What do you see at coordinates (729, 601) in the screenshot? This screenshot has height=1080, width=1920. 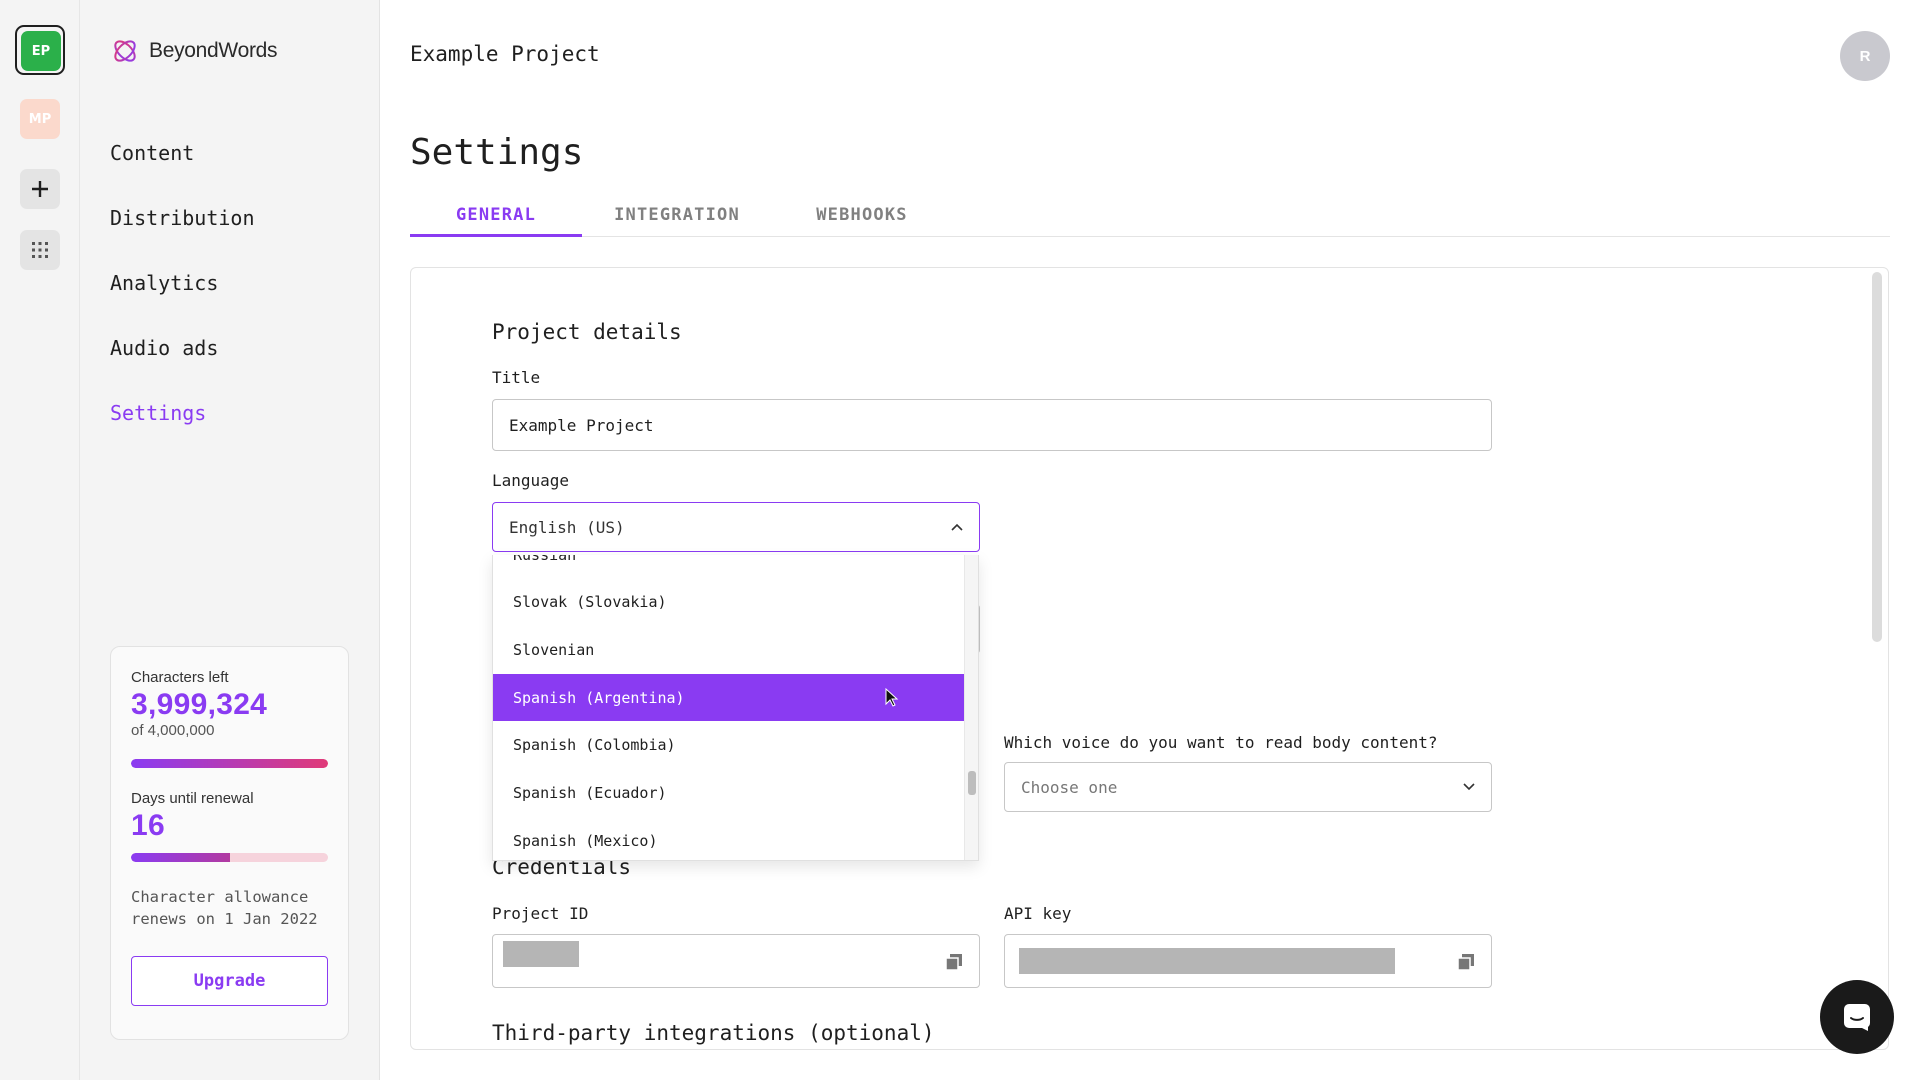 I see `language-option: Slovak (Slovakia)` at bounding box center [729, 601].